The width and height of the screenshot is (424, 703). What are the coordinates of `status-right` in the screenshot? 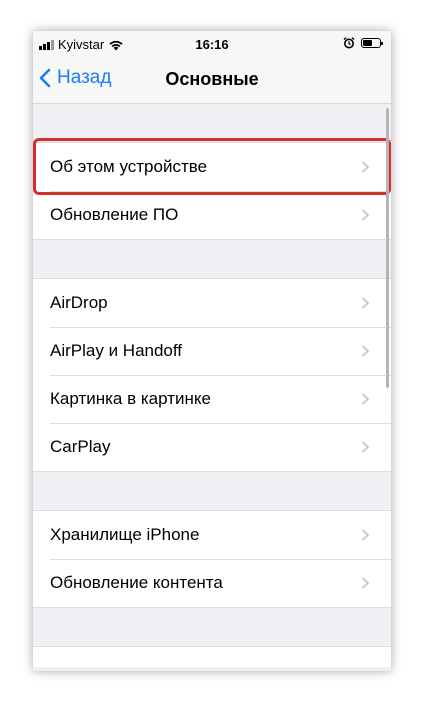 It's located at (363, 43).